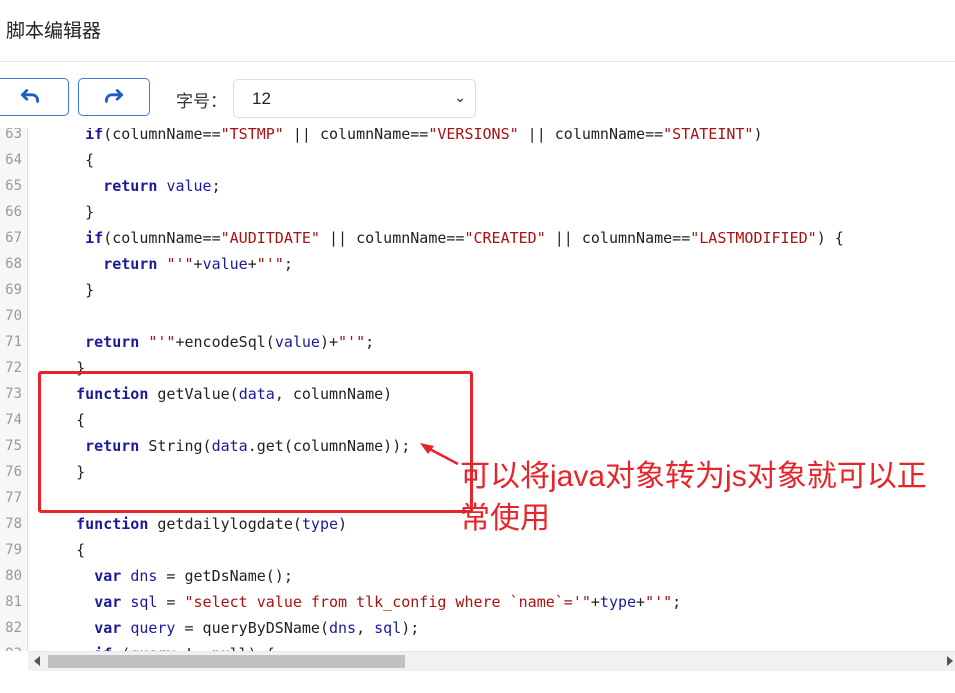 The width and height of the screenshot is (955, 693). Describe the element at coordinates (439, 454) in the screenshot. I see `annotation-arrow-icon` at that location.